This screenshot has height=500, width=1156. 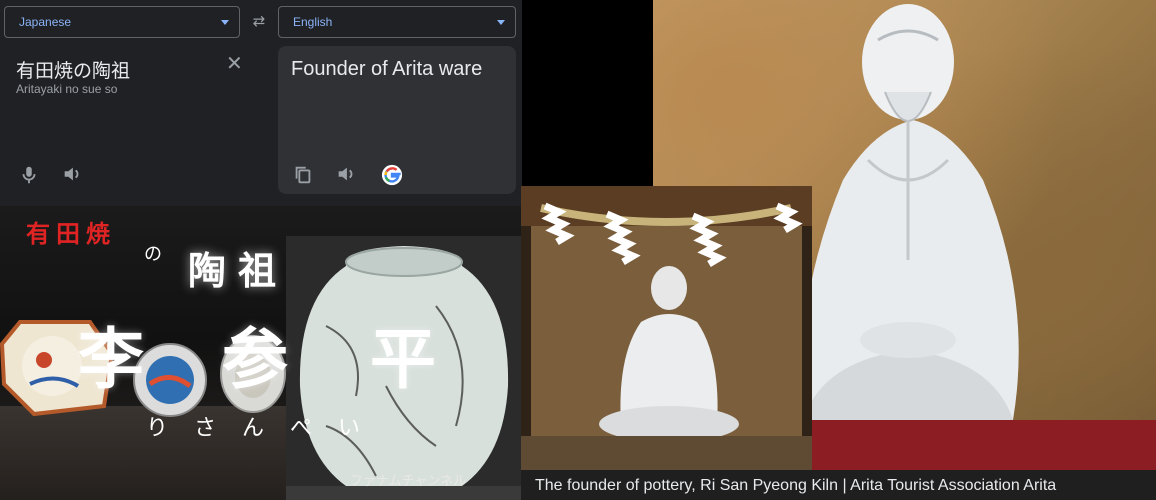 I want to click on google-g-icon, so click(x=392, y=175).